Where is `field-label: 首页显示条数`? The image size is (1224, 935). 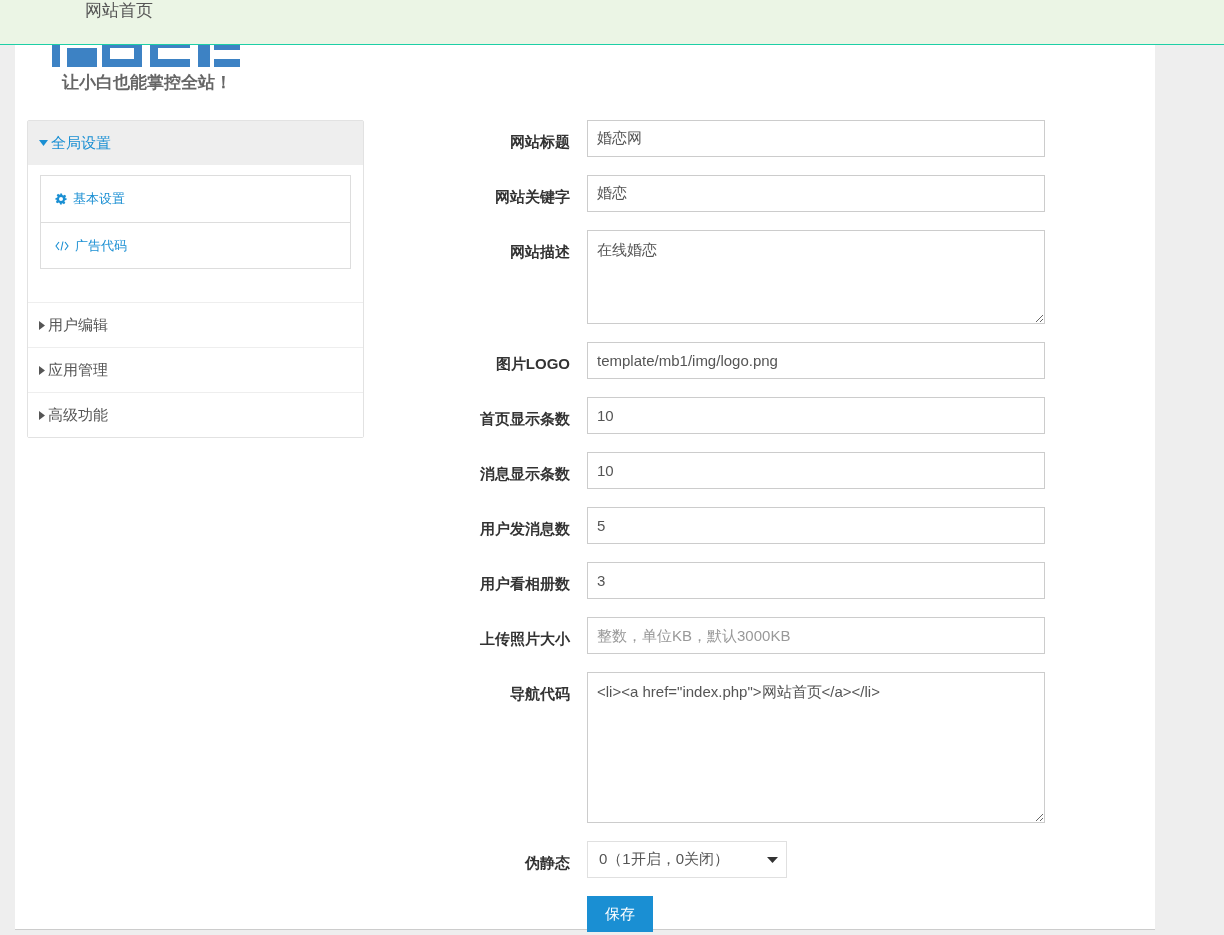
field-label: 首页显示条数 is located at coordinates (525, 419).